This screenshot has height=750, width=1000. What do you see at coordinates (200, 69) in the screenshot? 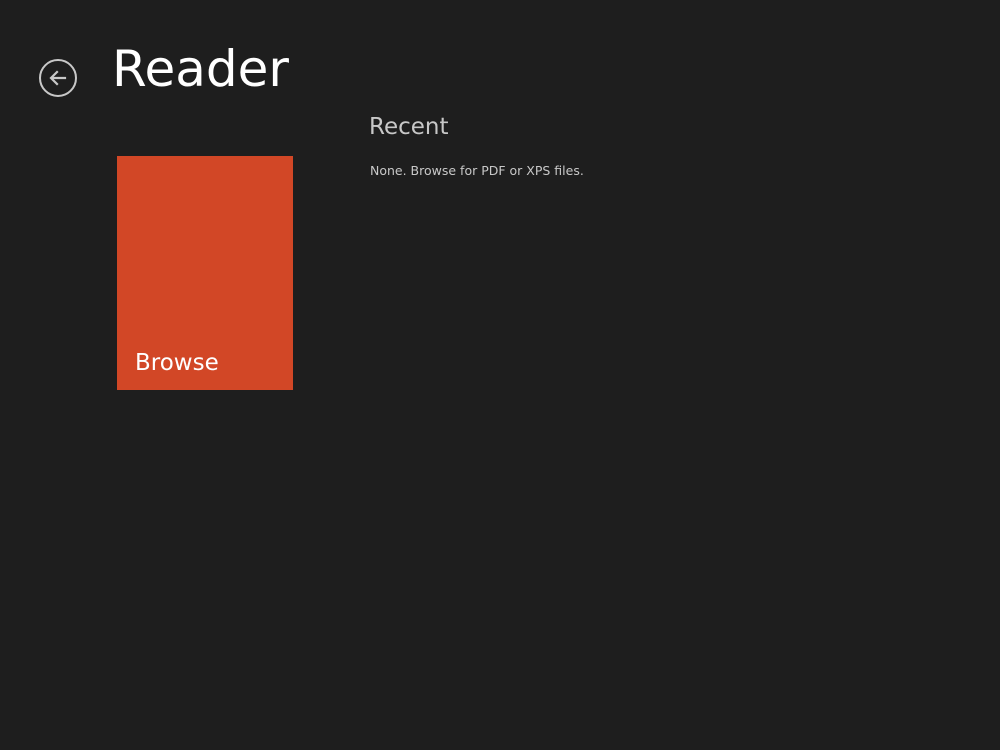
I see `page-title: Reader` at bounding box center [200, 69].